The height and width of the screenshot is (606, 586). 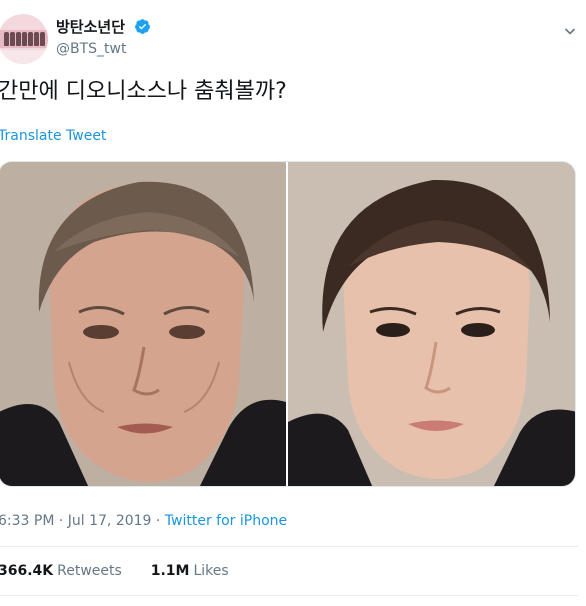 What do you see at coordinates (89, 571) in the screenshot?
I see `retweets-label: Retweets` at bounding box center [89, 571].